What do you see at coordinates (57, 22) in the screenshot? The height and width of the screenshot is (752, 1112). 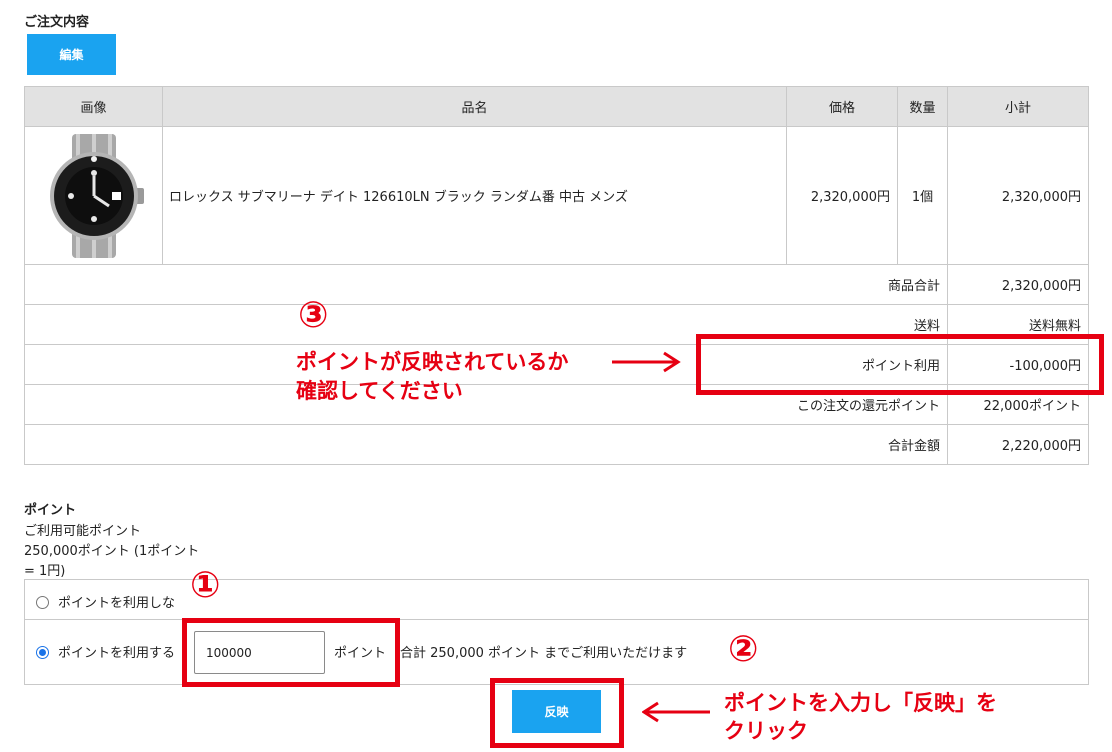 I see `order-section-title: ご注文内容` at bounding box center [57, 22].